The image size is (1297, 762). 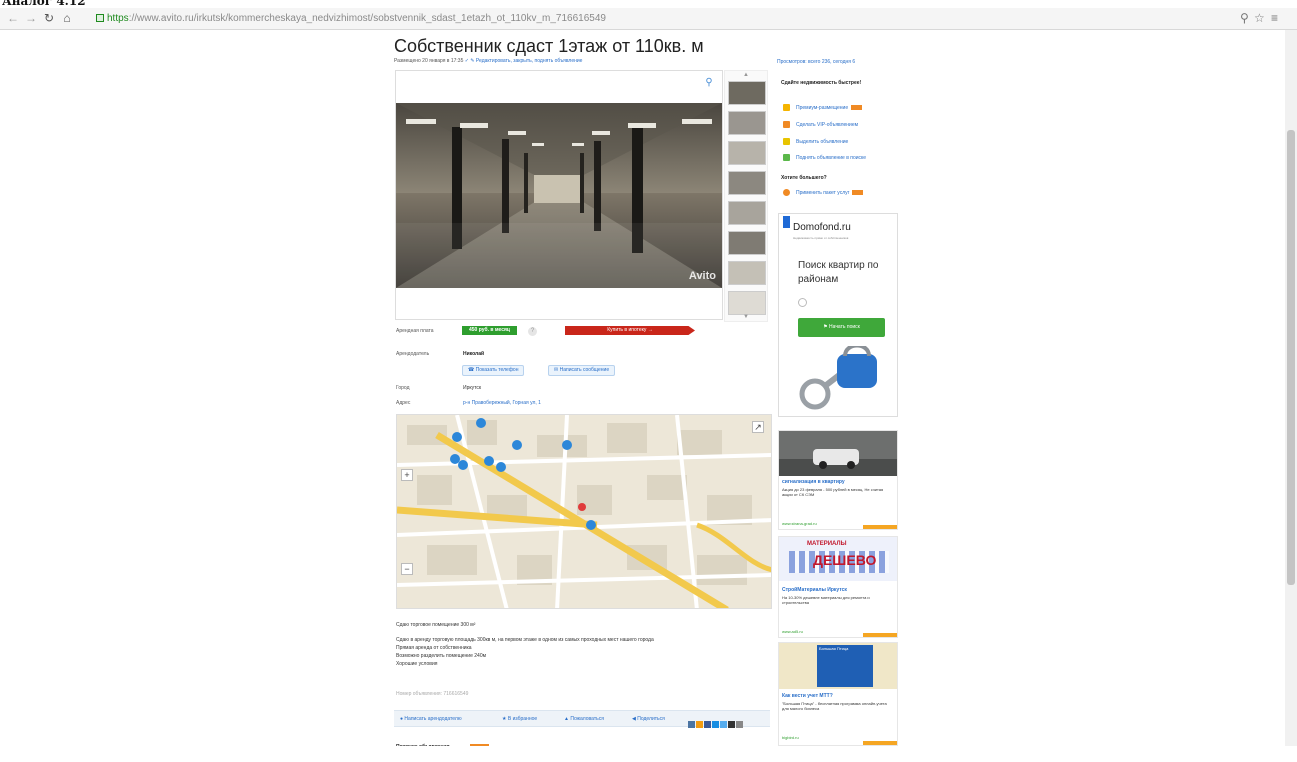 I want to click on photo-gallery: ⚲ Avito, so click(x=559, y=195).